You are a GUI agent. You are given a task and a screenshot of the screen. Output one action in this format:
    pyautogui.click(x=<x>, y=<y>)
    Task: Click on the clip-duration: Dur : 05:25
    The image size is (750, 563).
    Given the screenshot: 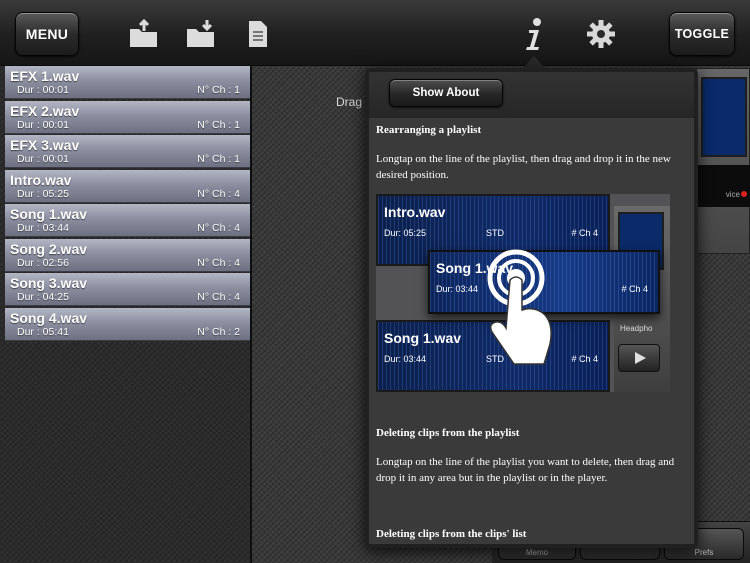 What is the action you would take?
    pyautogui.click(x=43, y=193)
    